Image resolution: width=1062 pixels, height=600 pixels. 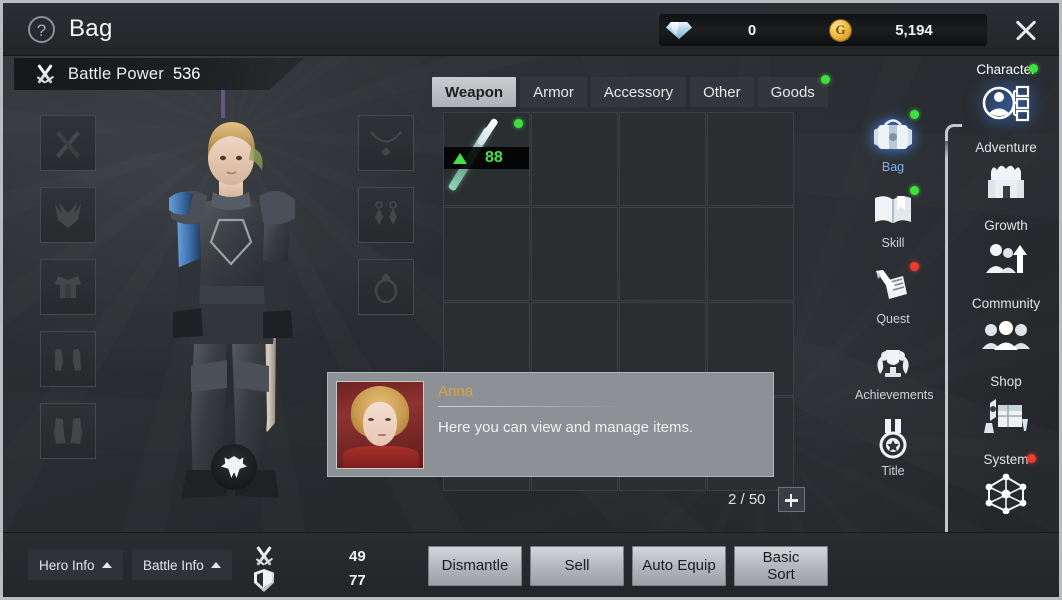 I want to click on close-icon, so click(x=1026, y=30).